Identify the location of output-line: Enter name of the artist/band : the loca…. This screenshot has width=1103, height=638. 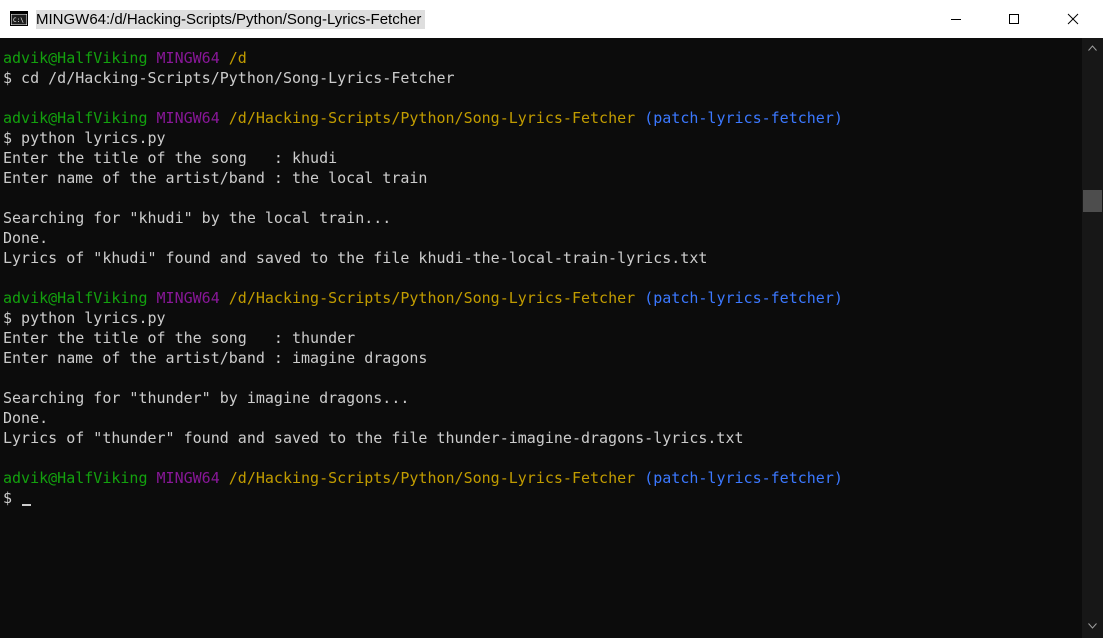
(215, 178).